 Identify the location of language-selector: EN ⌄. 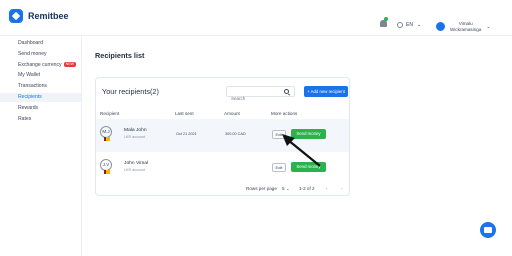
(409, 25).